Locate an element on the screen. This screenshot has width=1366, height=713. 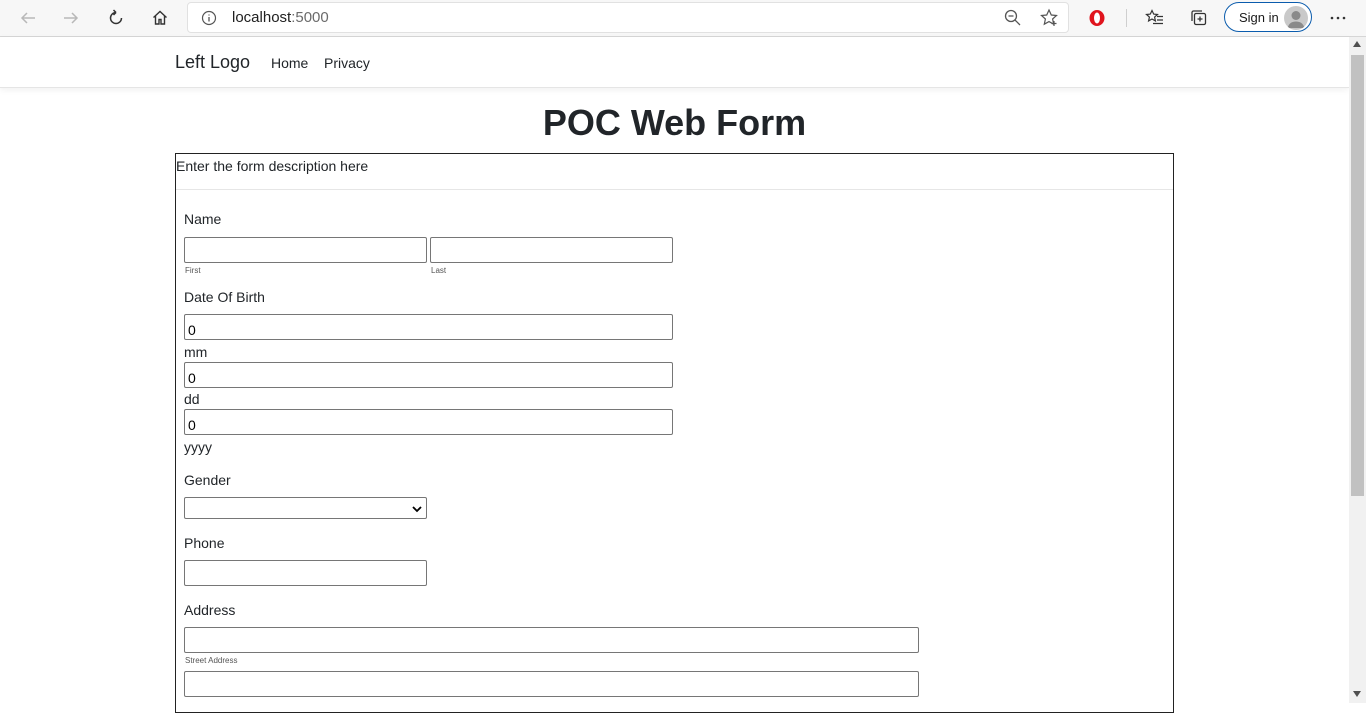
back-arrow-icon is located at coordinates (27, 18).